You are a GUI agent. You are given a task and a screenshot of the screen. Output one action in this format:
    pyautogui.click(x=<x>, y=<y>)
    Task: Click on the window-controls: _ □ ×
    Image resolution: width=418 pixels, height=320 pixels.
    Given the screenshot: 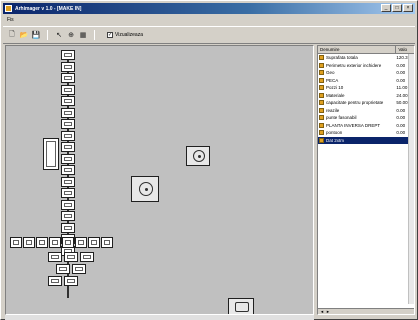 What is the action you would take?
    pyautogui.click(x=397, y=8)
    